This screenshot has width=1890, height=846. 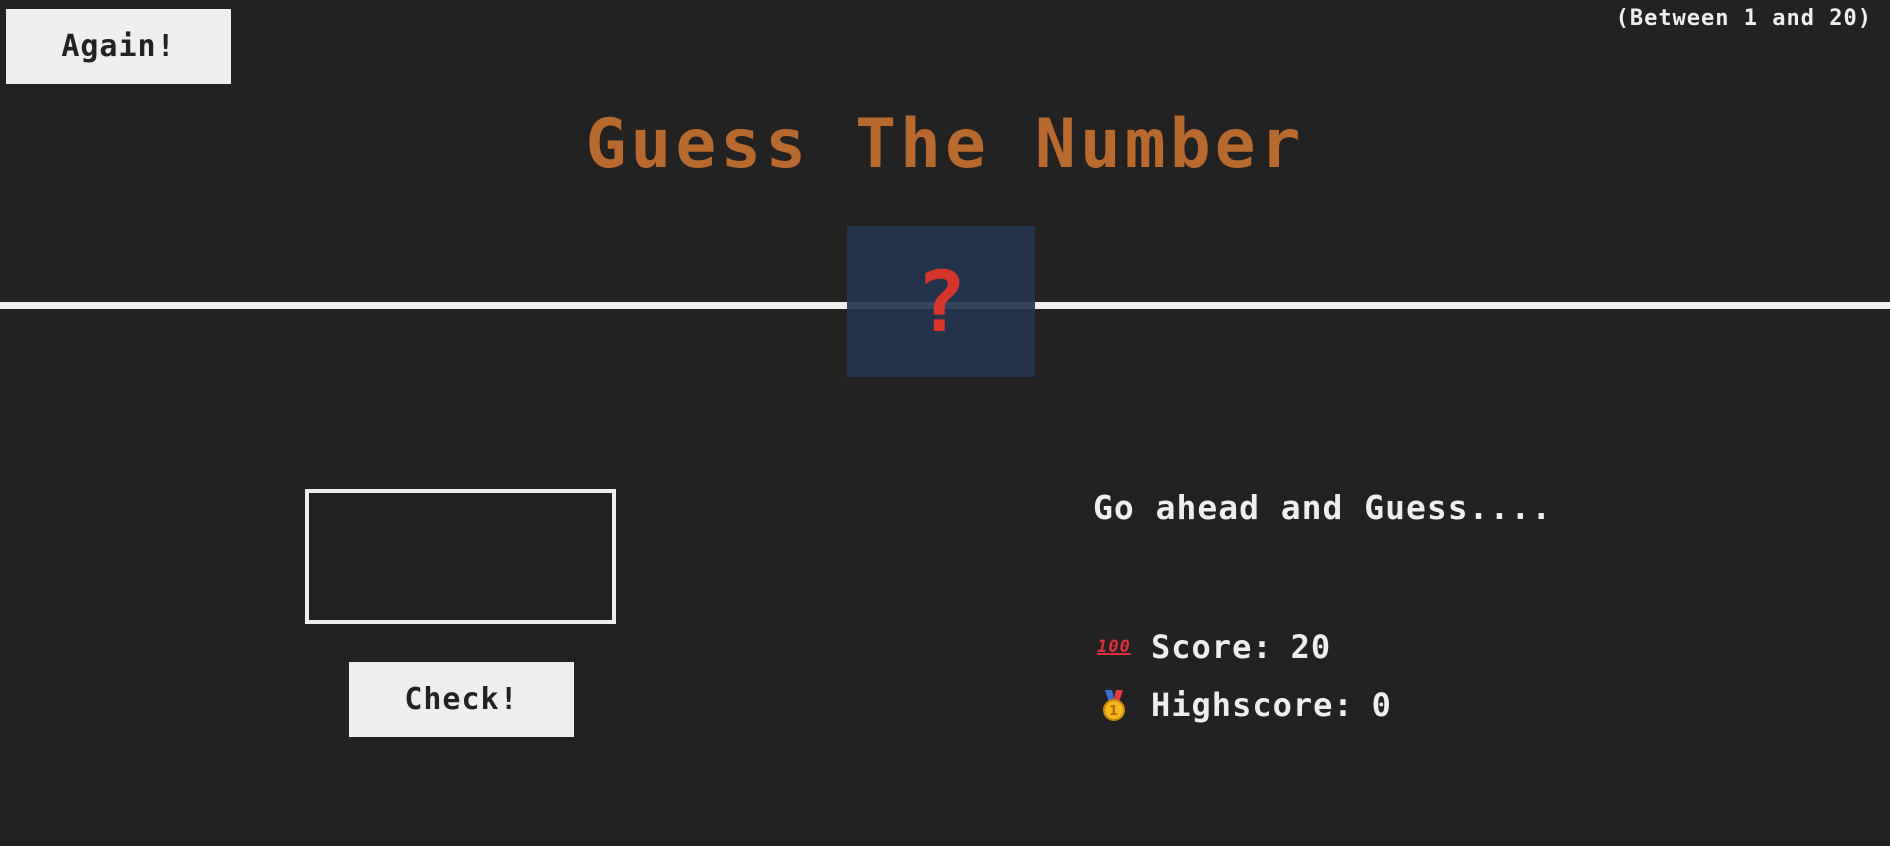 I want to click on secret-number-box: ?, so click(x=941, y=301).